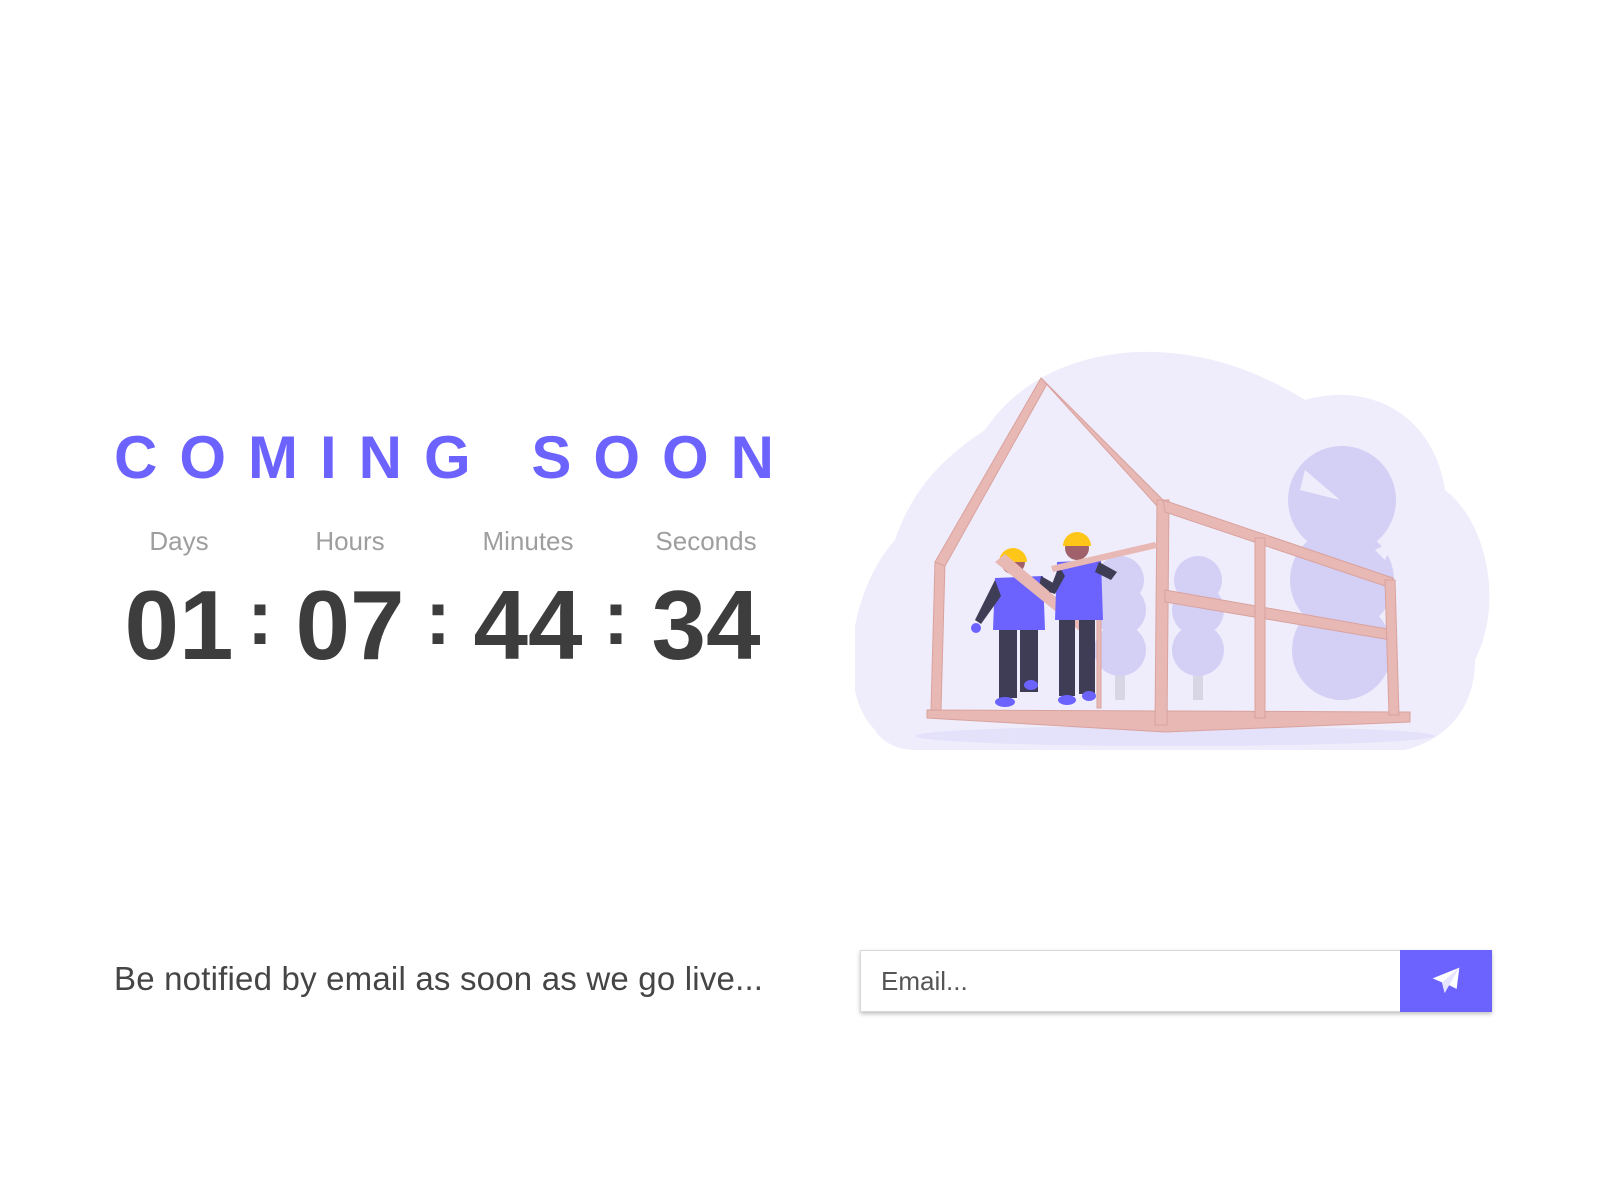  I want to click on email-input, so click(1130, 981).